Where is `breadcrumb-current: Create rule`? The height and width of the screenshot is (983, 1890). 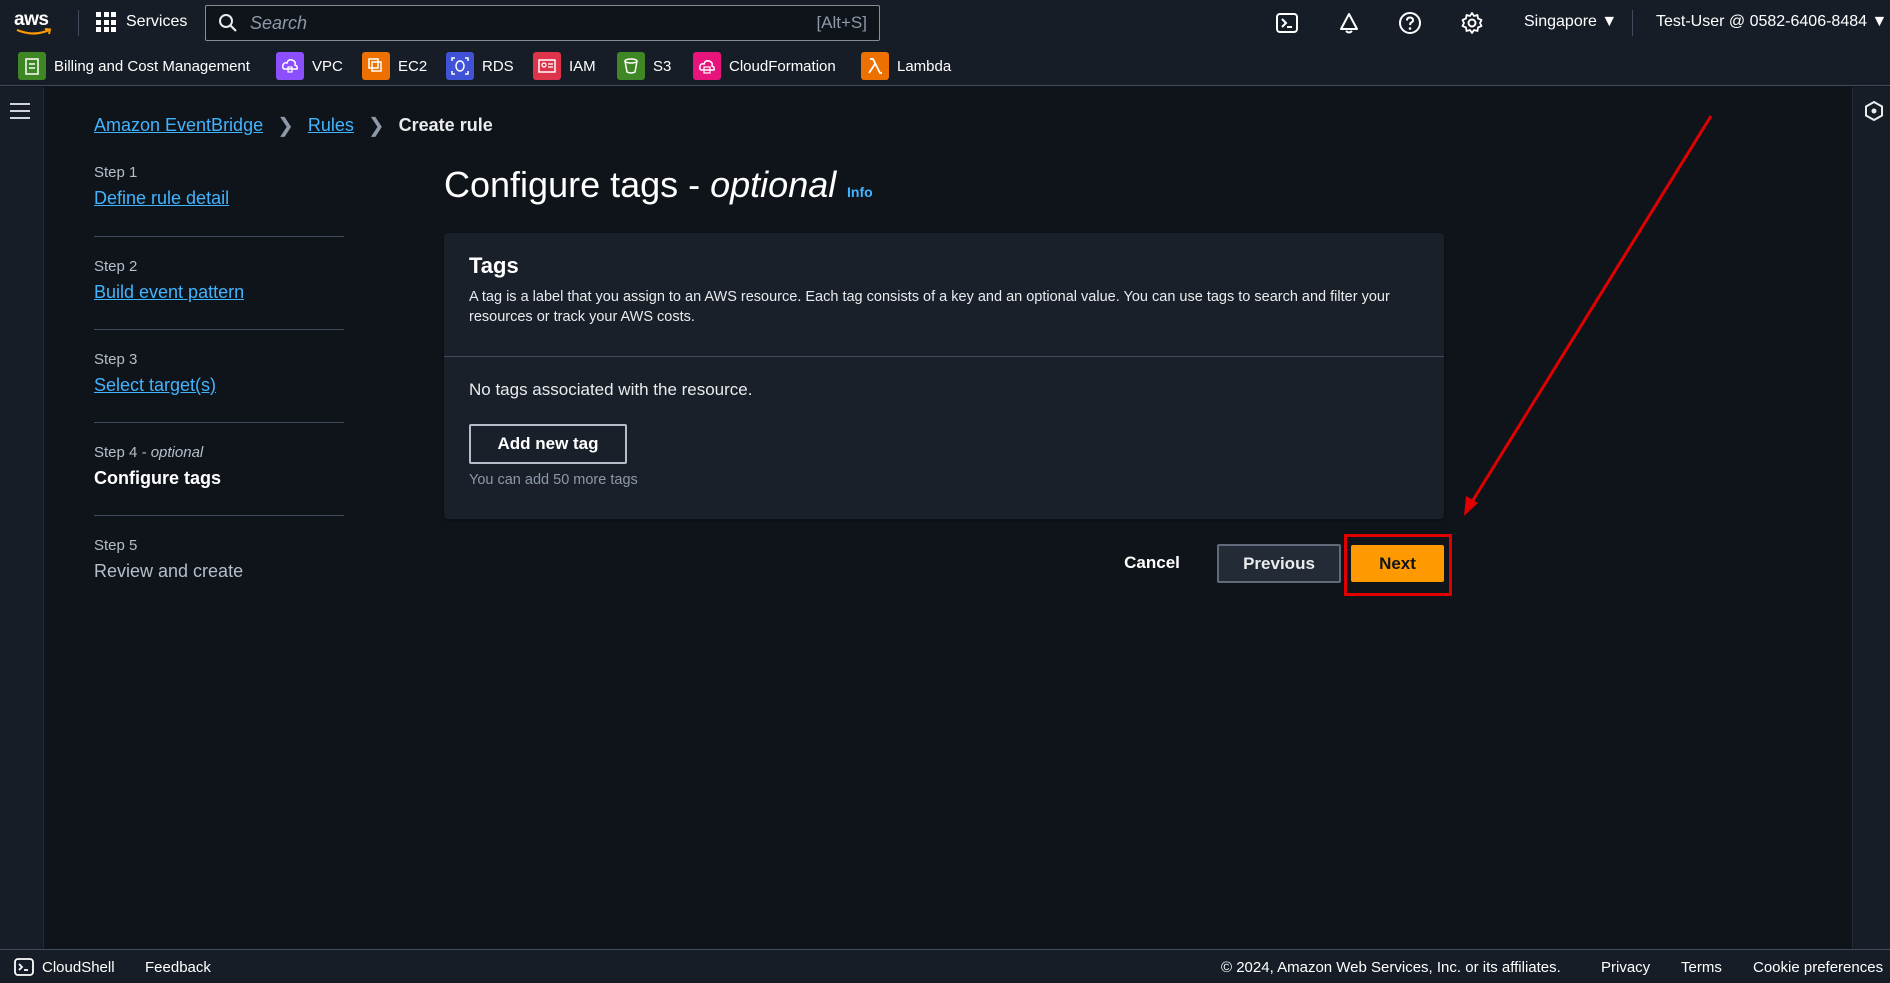
breadcrumb-current: Create rule is located at coordinates (445, 125).